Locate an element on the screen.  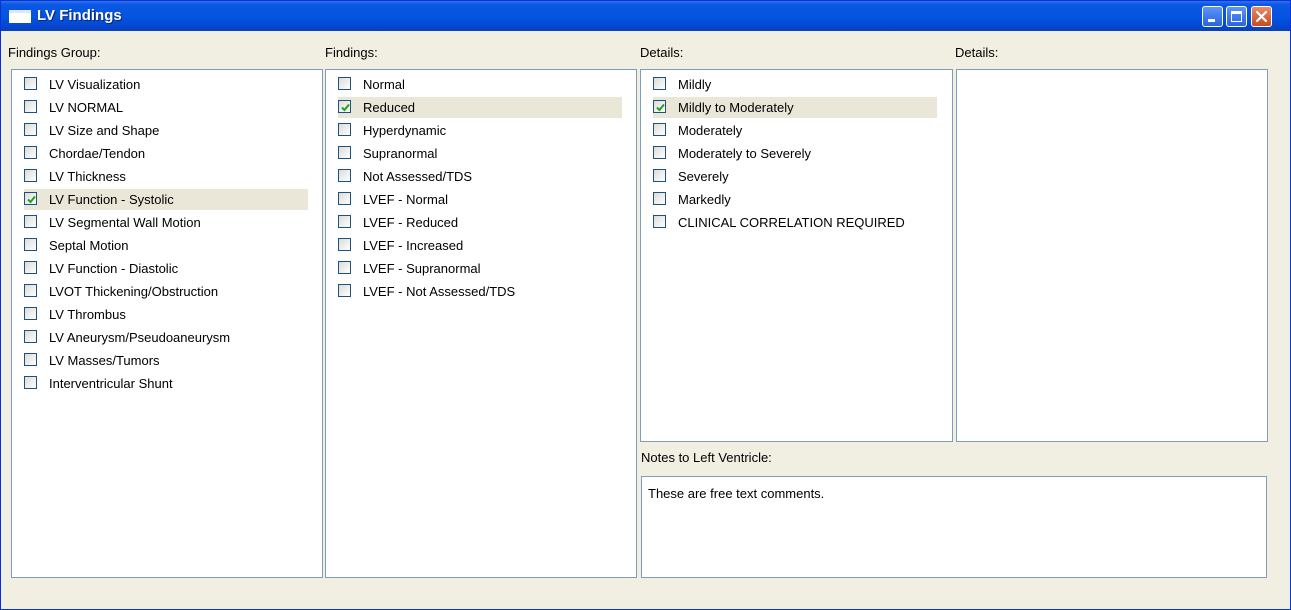
checkbox-item: Reduced is located at coordinates (480, 107).